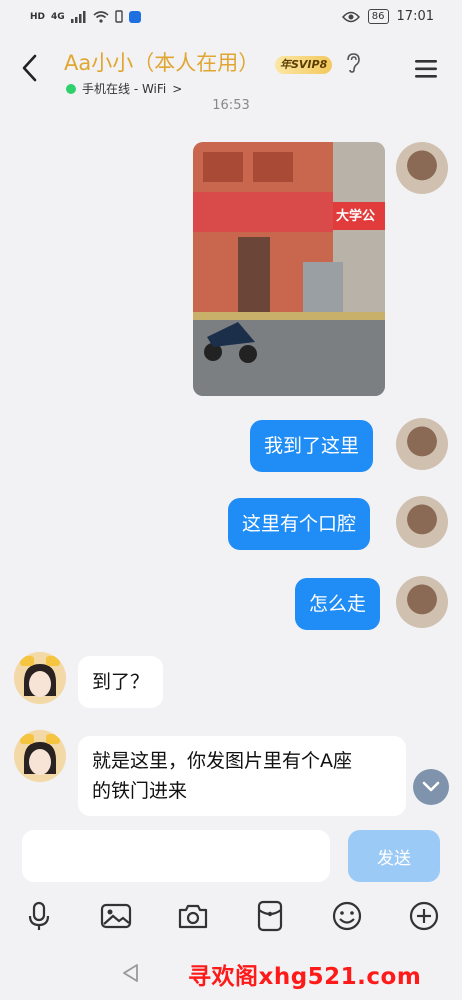 The width and height of the screenshot is (462, 1000). Describe the element at coordinates (424, 916) in the screenshot. I see `plus-icon` at that location.